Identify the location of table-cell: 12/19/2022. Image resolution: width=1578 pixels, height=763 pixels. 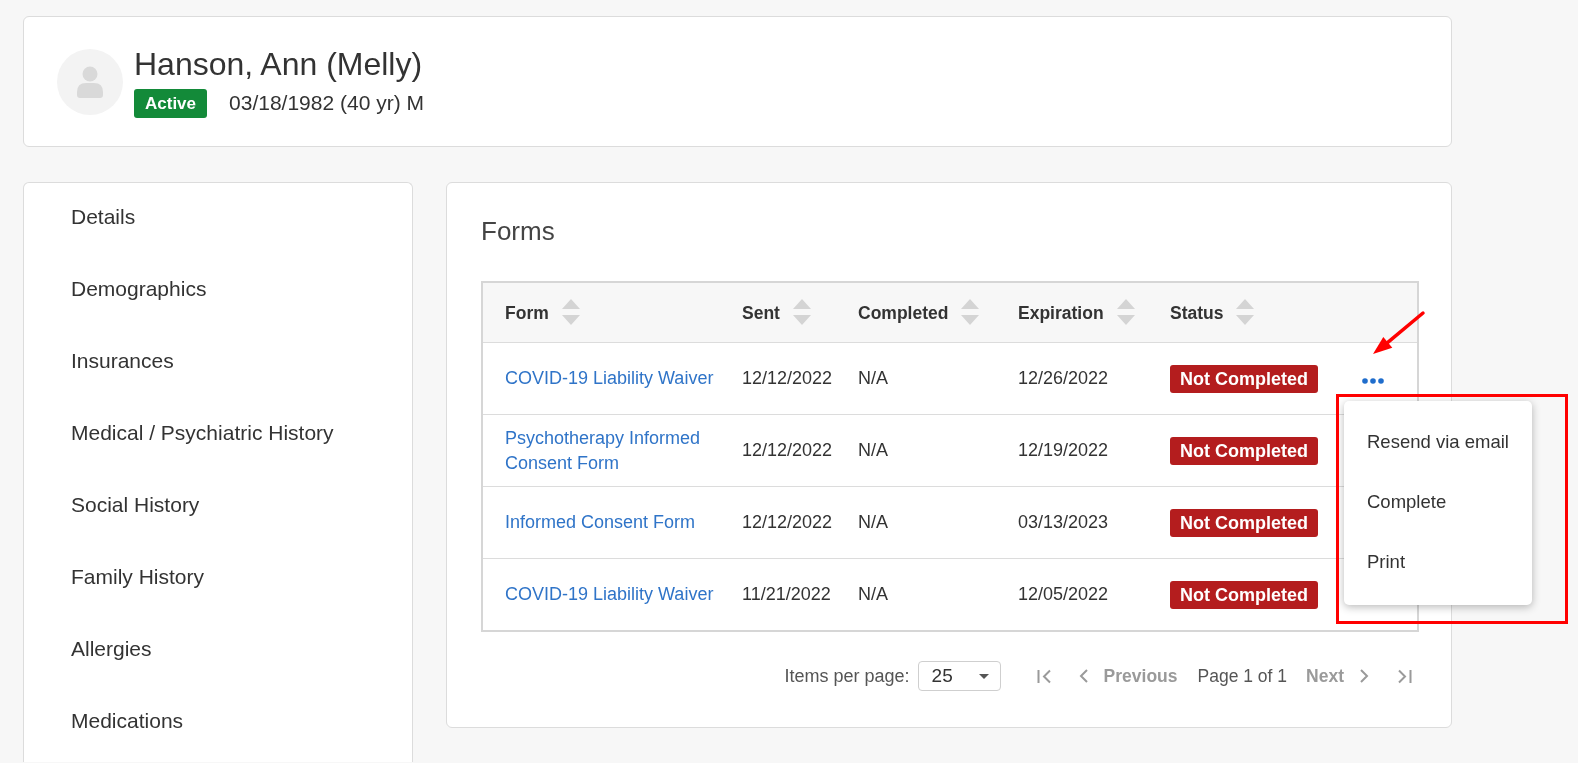
(1072, 450).